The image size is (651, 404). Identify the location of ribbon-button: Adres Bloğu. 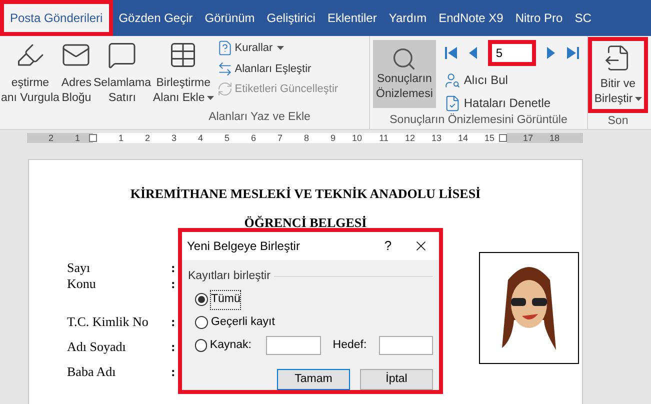
(76, 74).